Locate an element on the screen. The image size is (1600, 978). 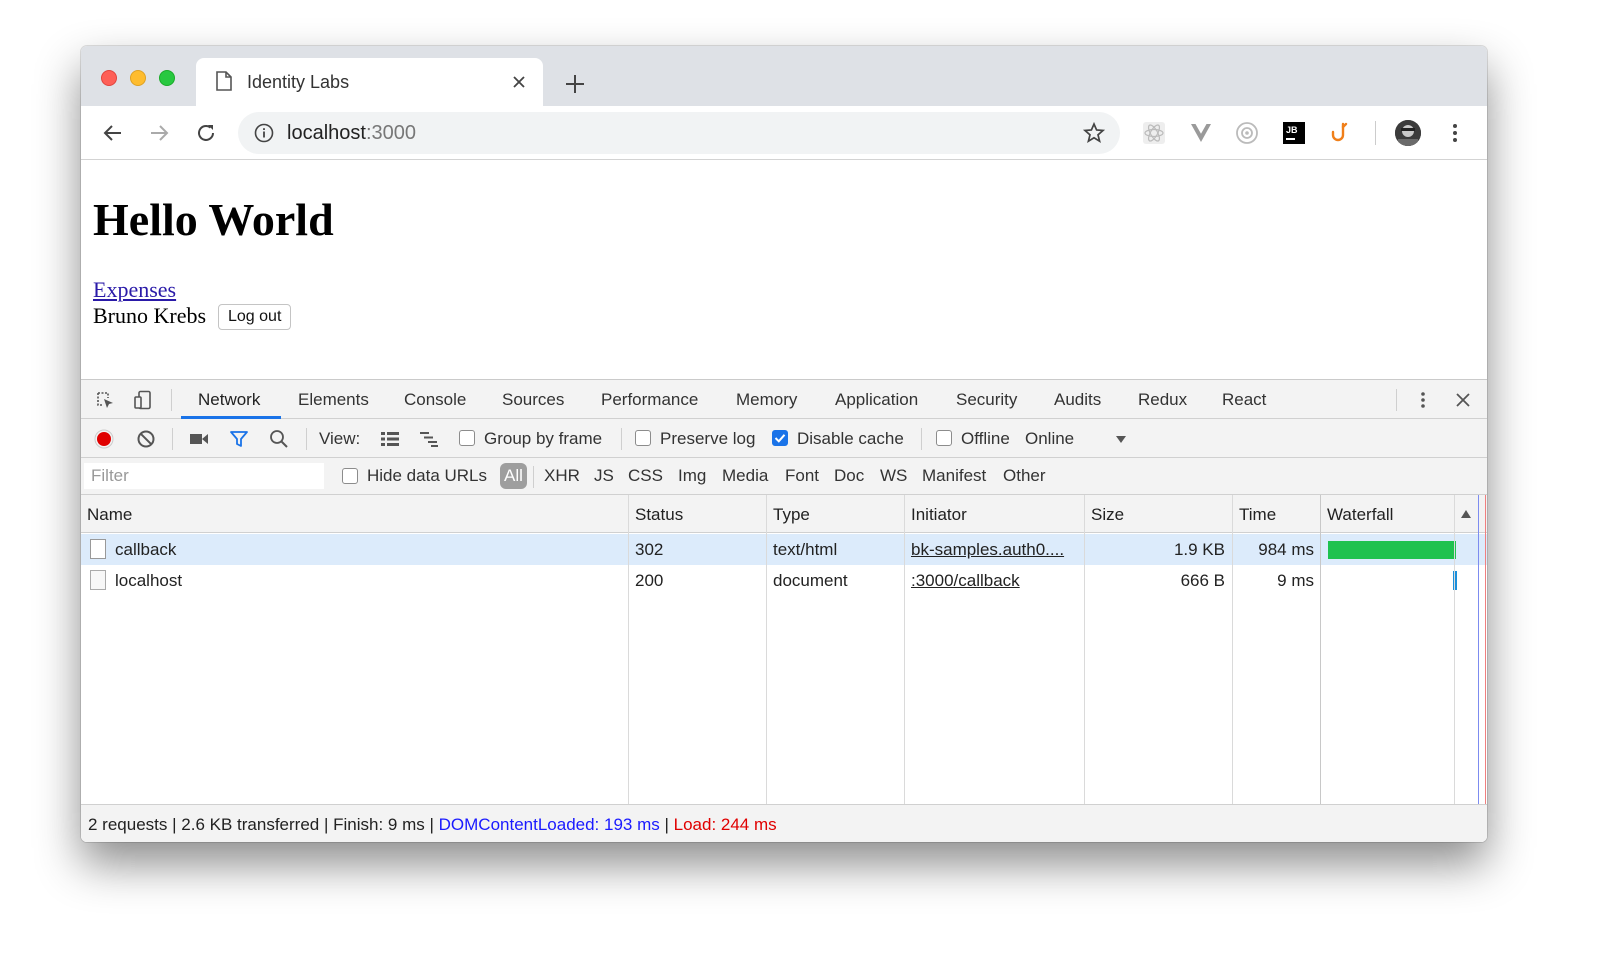
react-devtools-icon is located at coordinates (1154, 133).